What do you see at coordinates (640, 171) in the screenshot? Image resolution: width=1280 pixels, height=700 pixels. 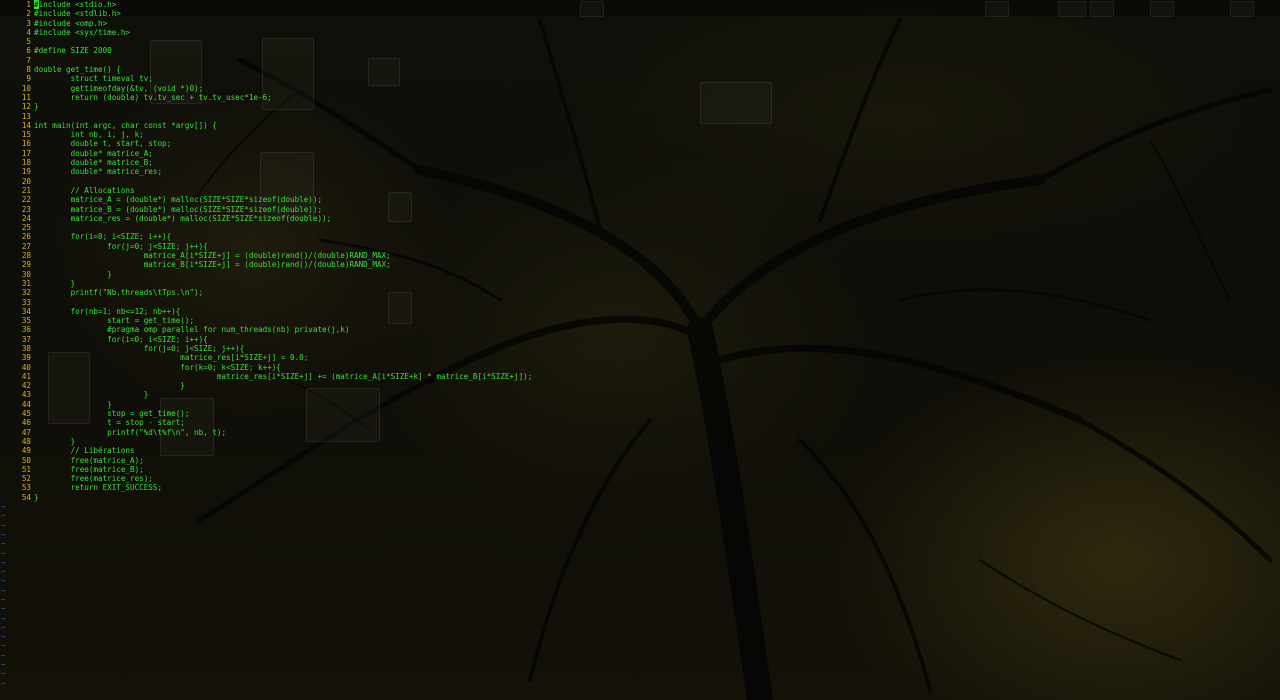 I see `code-line: 19 double* matrice_res;` at bounding box center [640, 171].